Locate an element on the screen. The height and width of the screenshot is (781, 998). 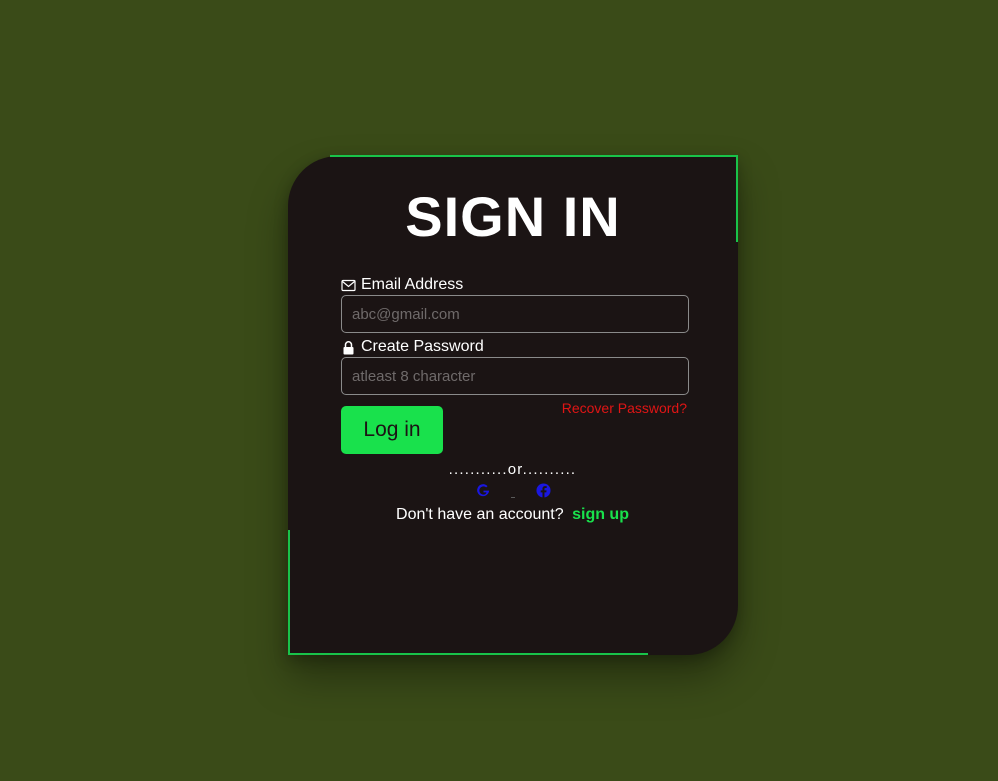
card-accent-border-left is located at coordinates (289, 592).